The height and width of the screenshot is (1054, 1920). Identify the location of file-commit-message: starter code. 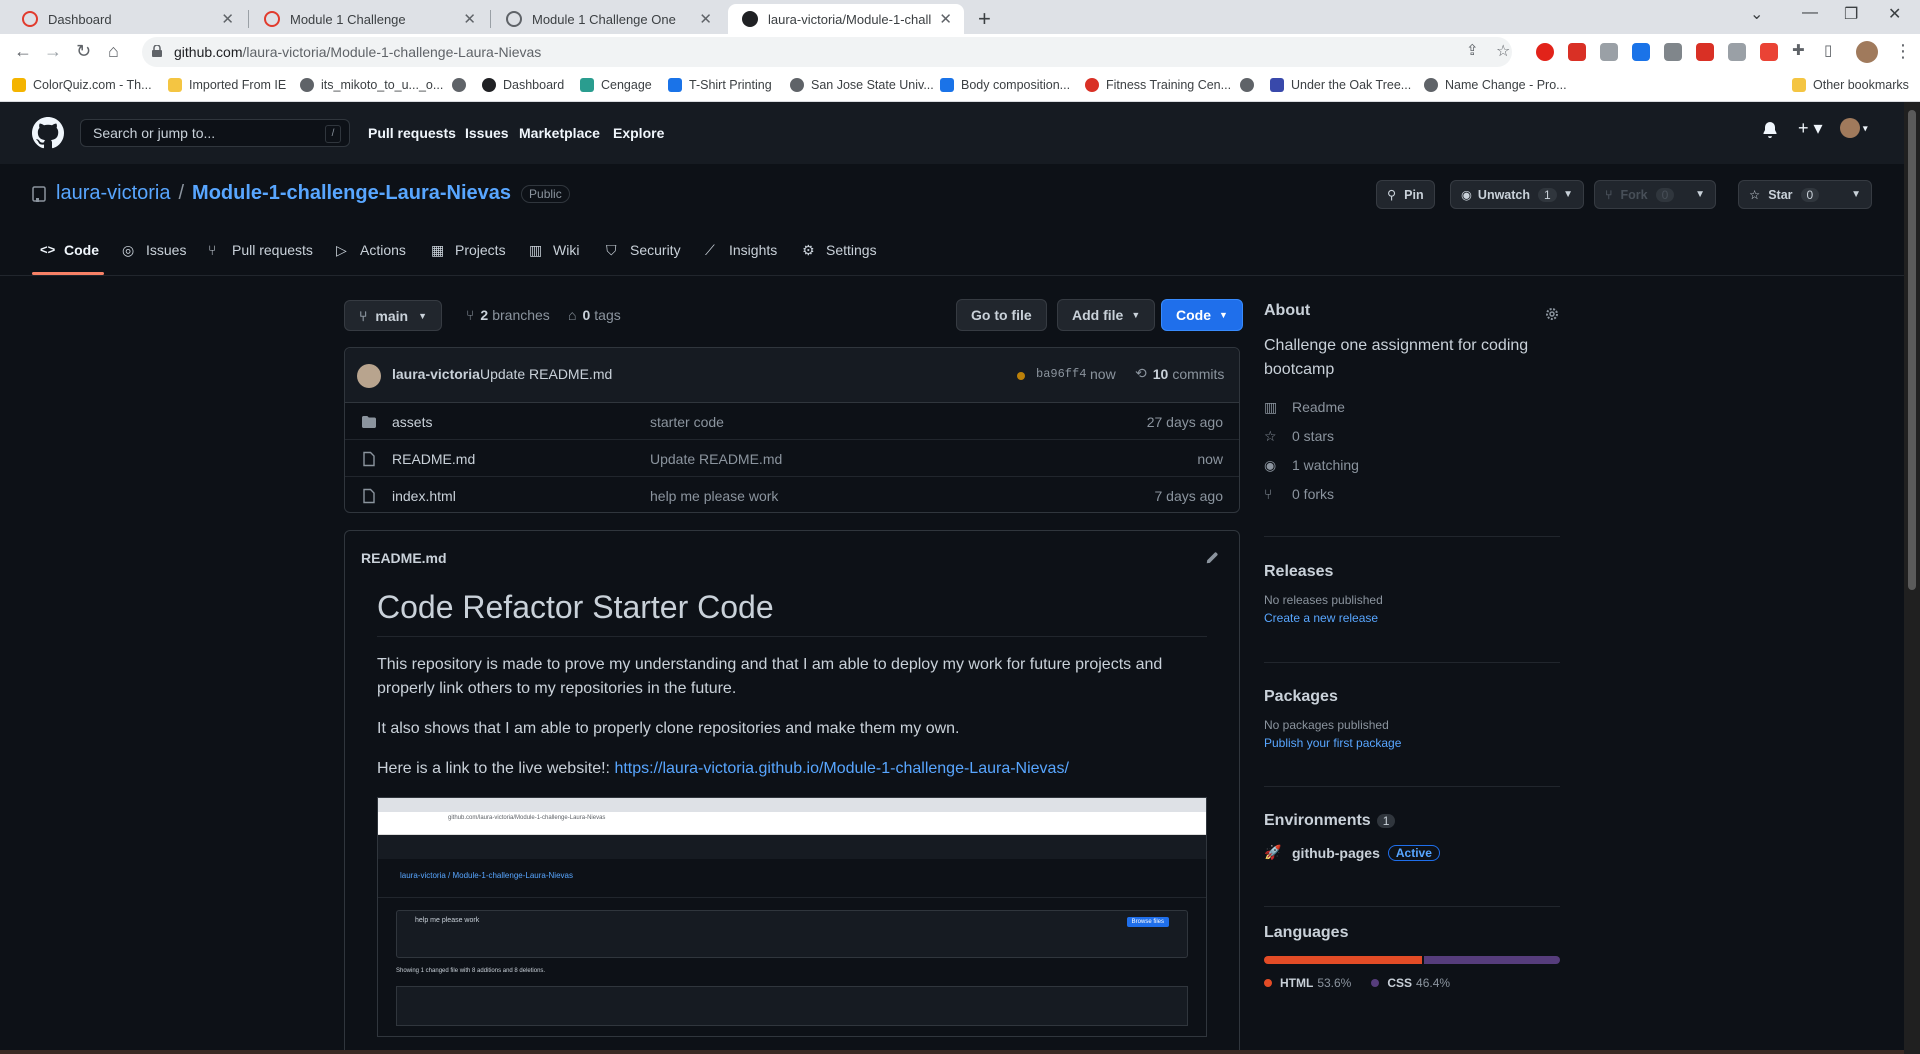
(687, 422).